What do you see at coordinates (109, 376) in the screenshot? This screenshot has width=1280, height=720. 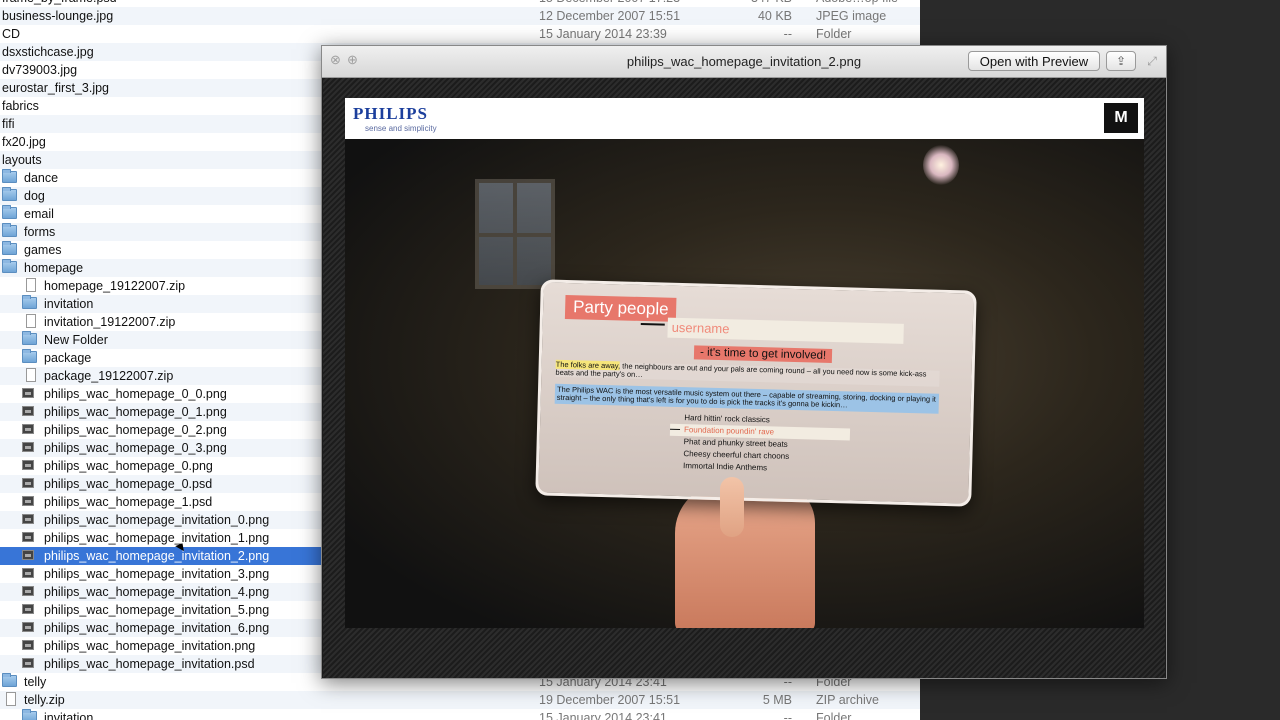 I see `file-name: package_19122007.zip` at bounding box center [109, 376].